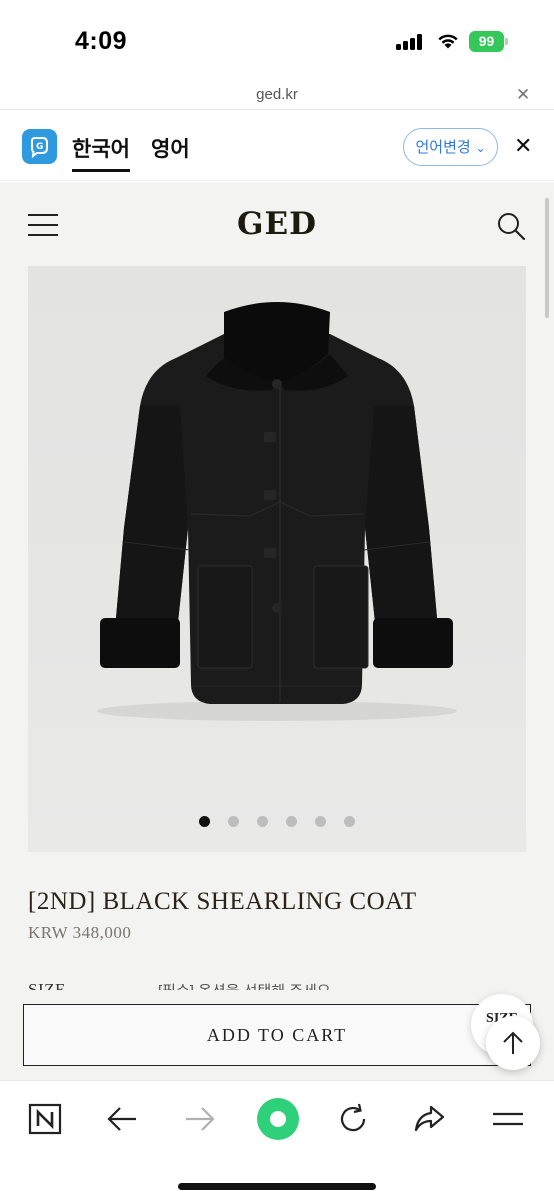 The height and width of the screenshot is (1200, 554). I want to click on menu-icon, so click(510, 1121).